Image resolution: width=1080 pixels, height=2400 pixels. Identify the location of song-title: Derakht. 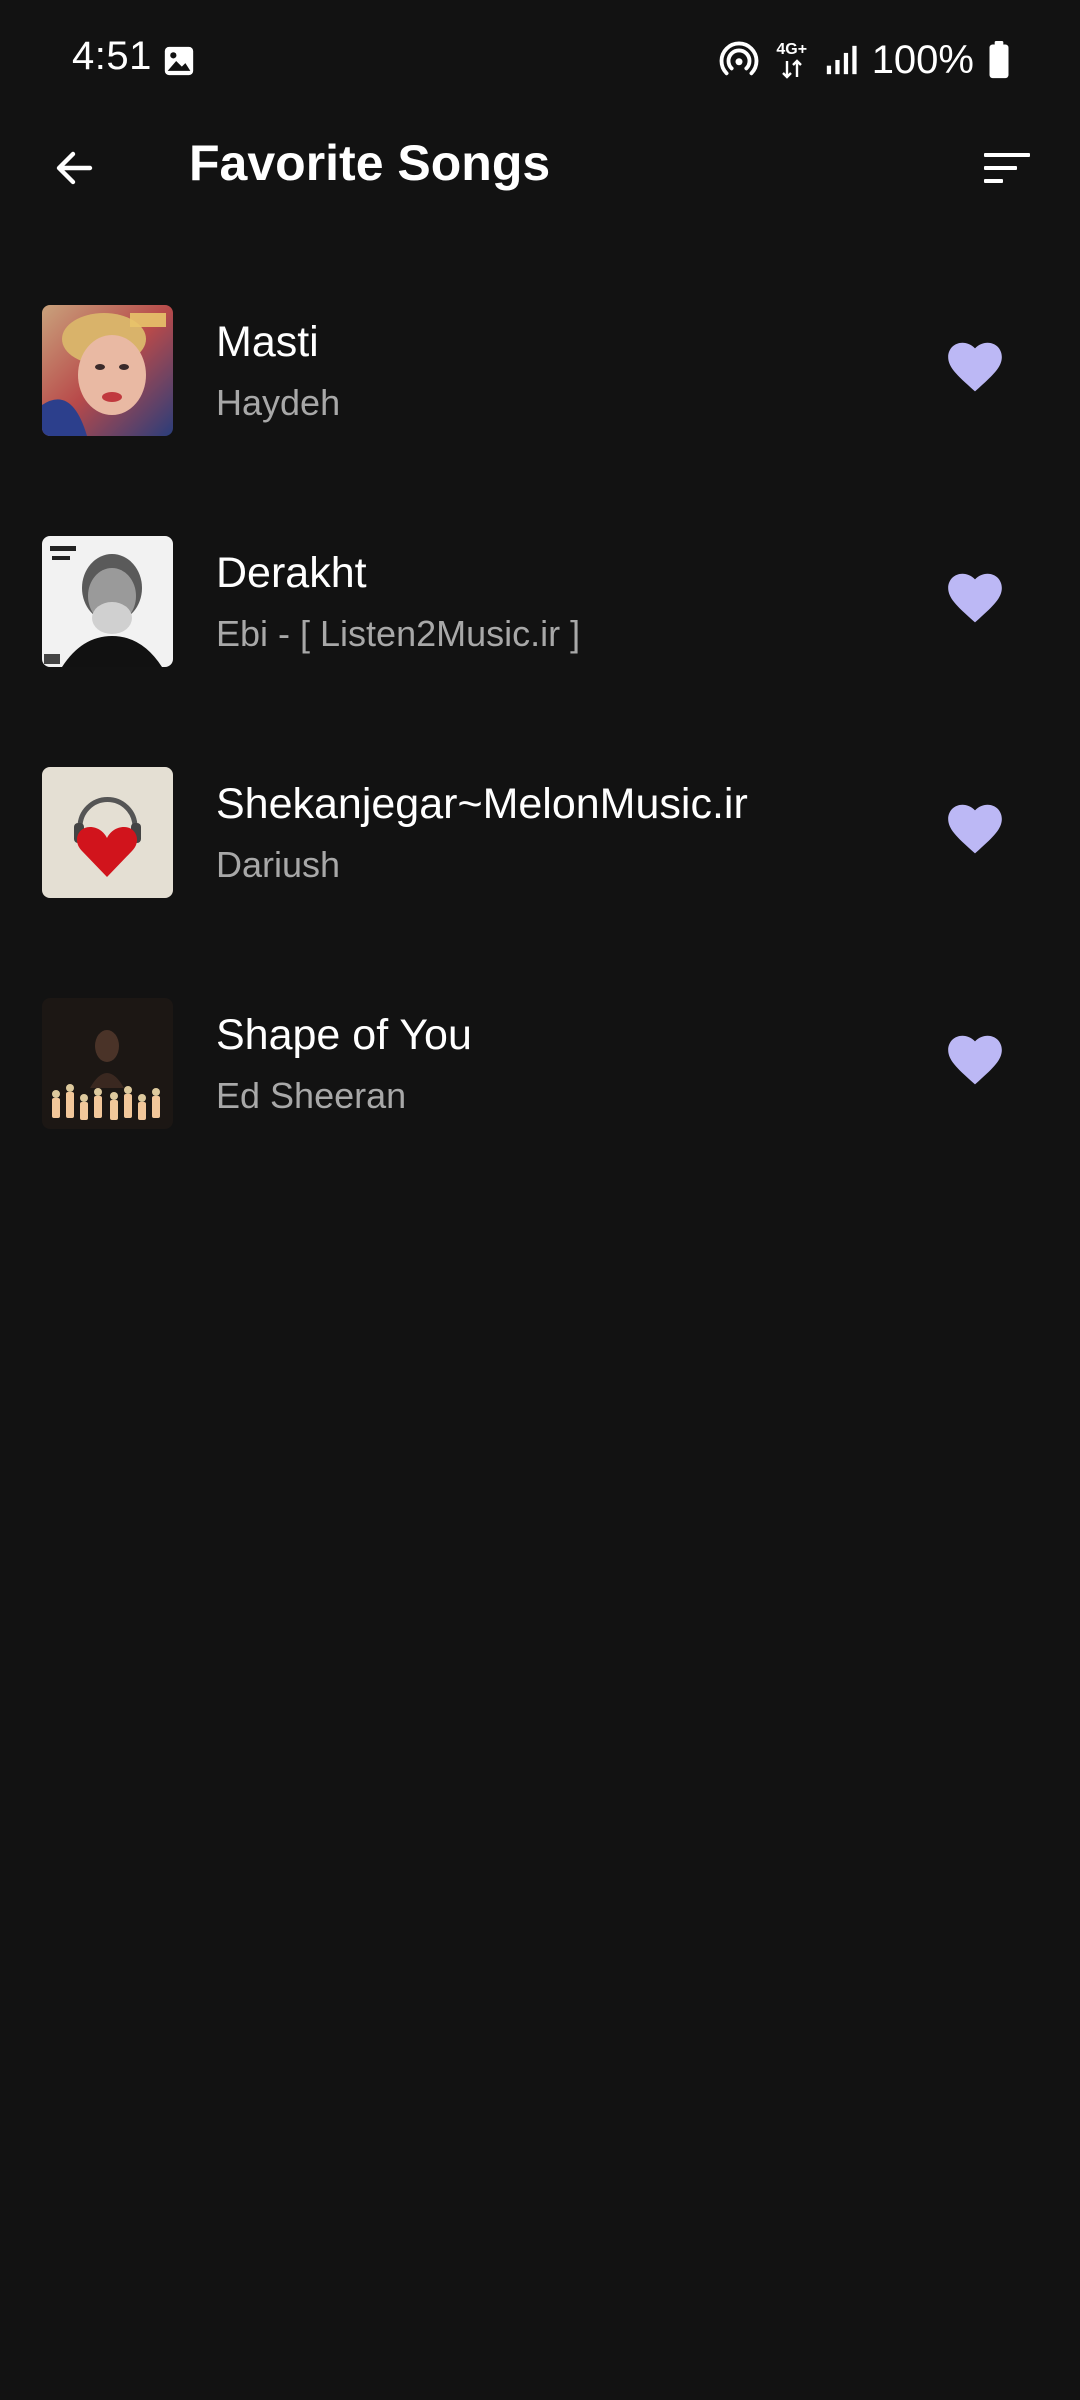
(291, 573).